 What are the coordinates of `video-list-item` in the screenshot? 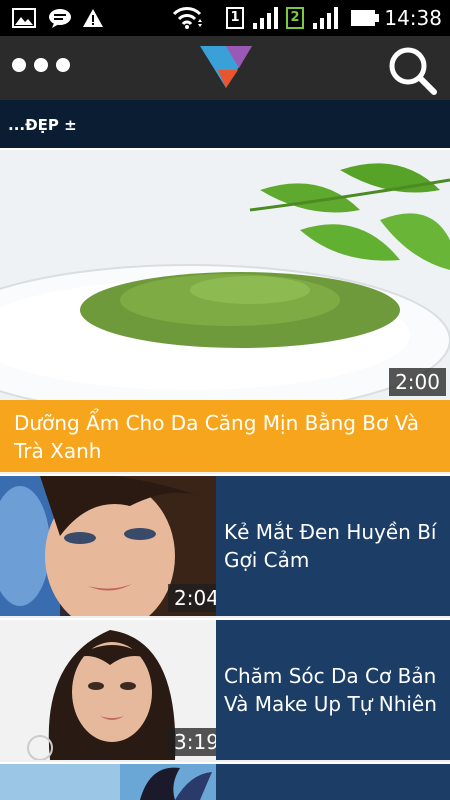 It's located at (225, 782).